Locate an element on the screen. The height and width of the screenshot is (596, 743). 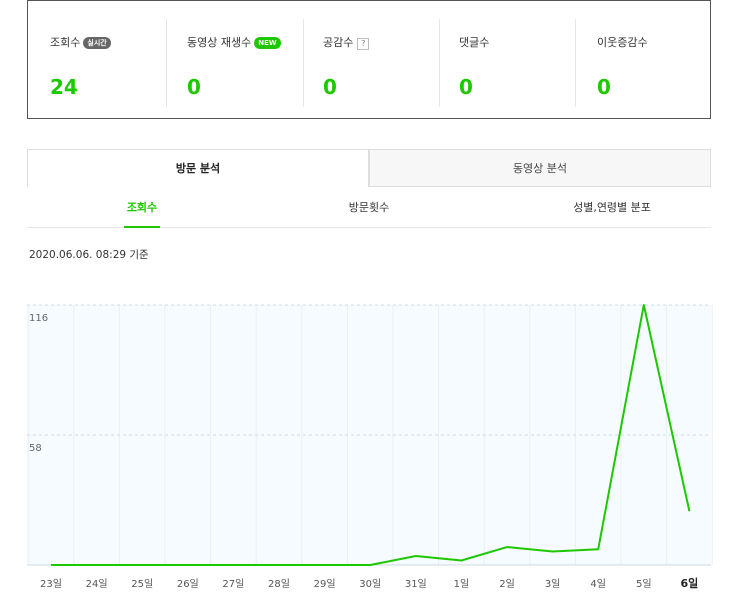
x-tick-label: 28일 is located at coordinates (279, 584).